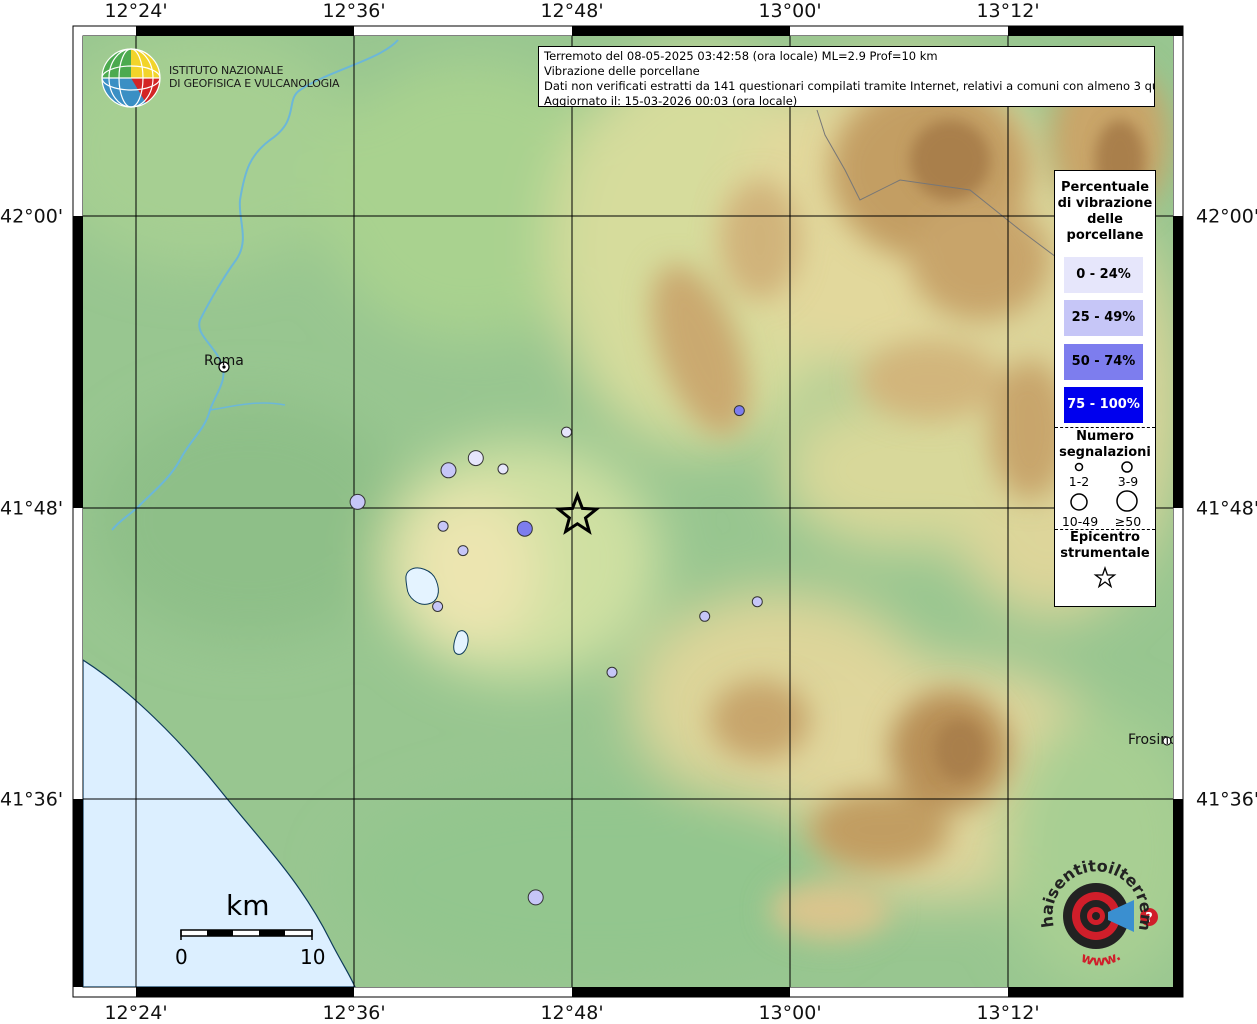 The width and height of the screenshot is (1257, 1024). Describe the element at coordinates (1079, 502) in the screenshot. I see `size-symbol-large-icon` at that location.